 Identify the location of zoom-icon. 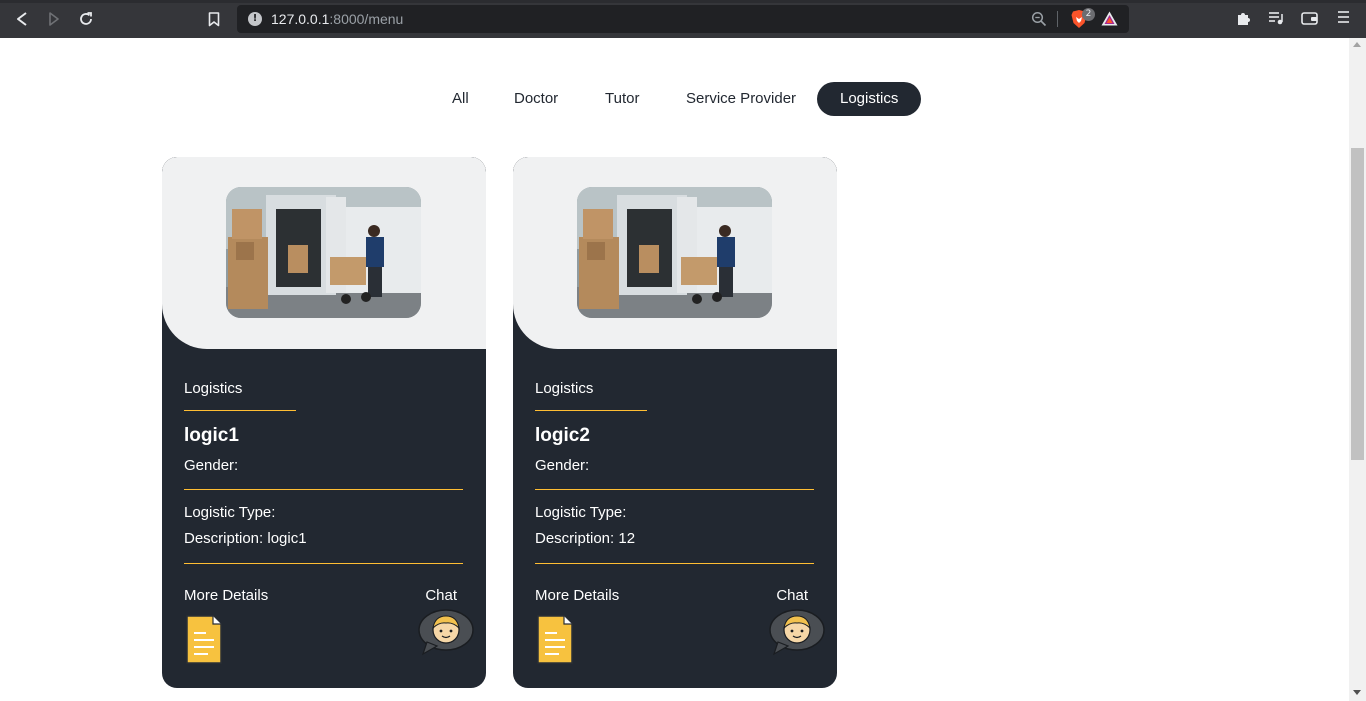
(1039, 21).